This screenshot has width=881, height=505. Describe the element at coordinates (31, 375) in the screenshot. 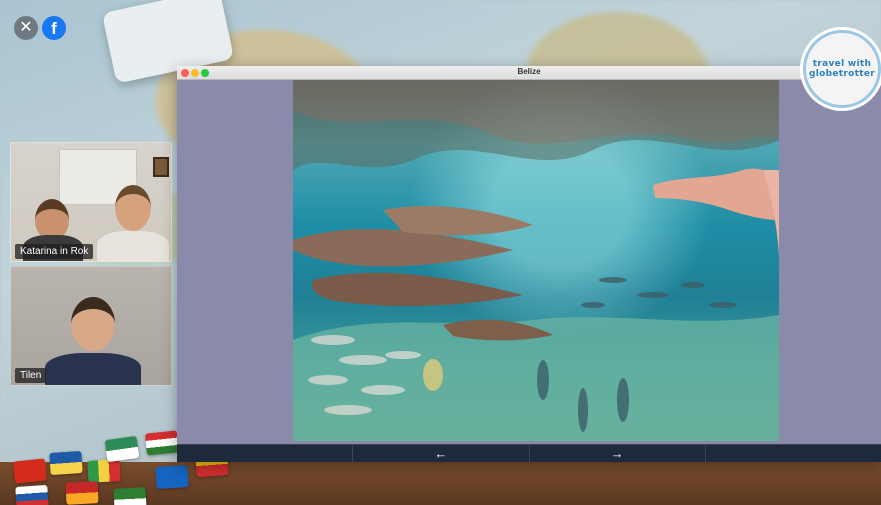

I see `participant-name: Tilen` at that location.